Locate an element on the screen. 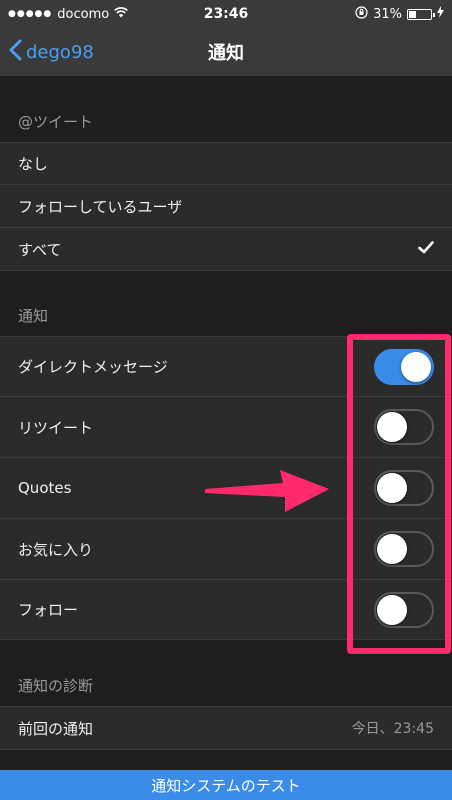 This screenshot has height=800, width=452. notify-row-favorites: お気に入り is located at coordinates (226, 549).